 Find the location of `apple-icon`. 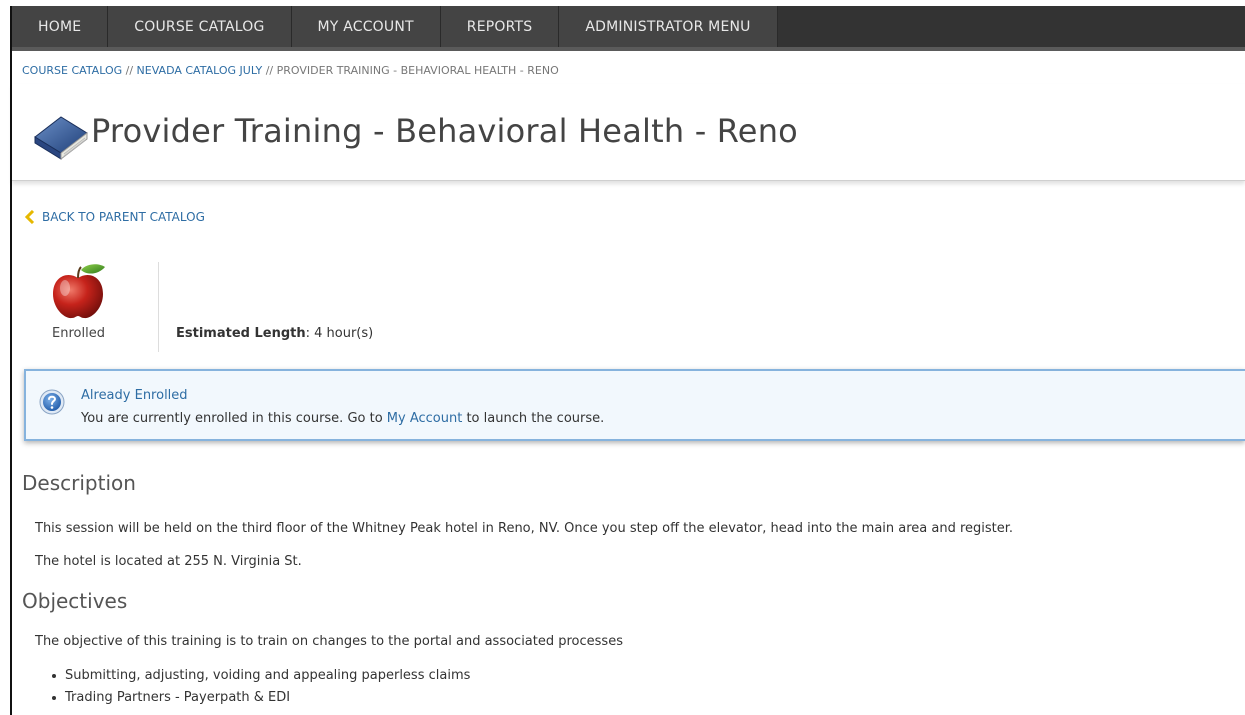

apple-icon is located at coordinates (79, 291).